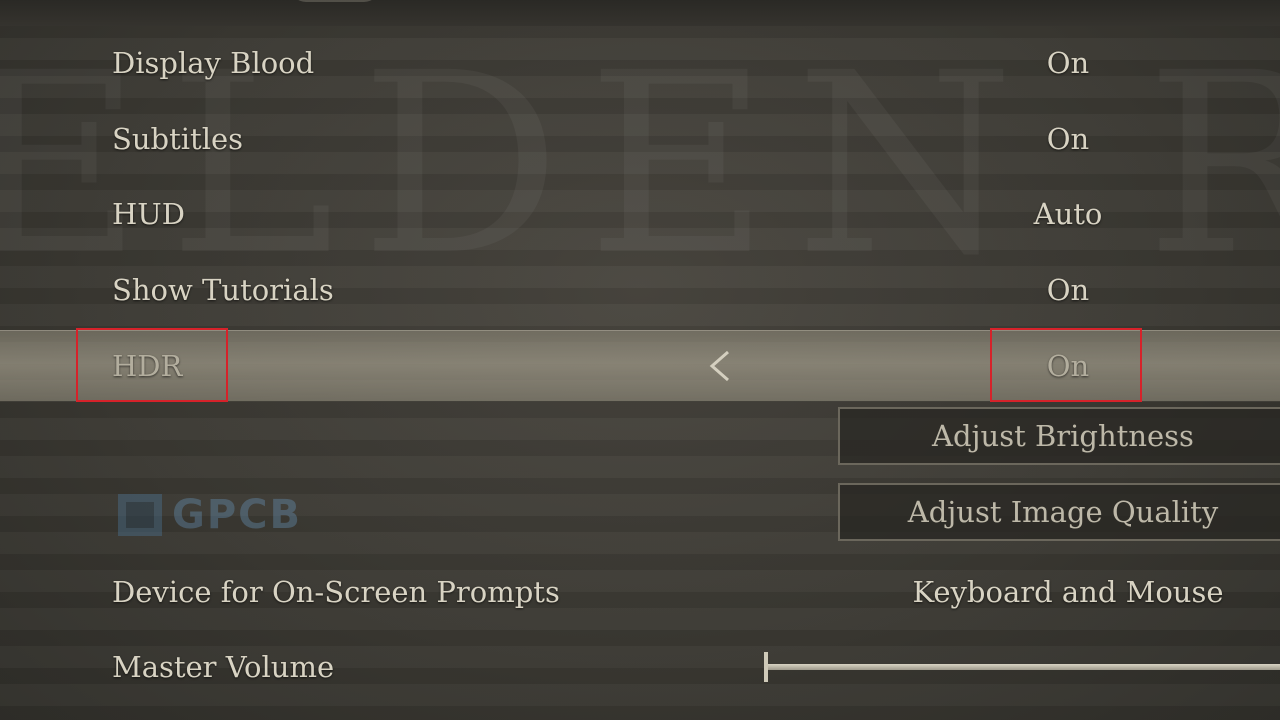 This screenshot has width=1280, height=720. What do you see at coordinates (335, 1) in the screenshot?
I see `top-decoration` at bounding box center [335, 1].